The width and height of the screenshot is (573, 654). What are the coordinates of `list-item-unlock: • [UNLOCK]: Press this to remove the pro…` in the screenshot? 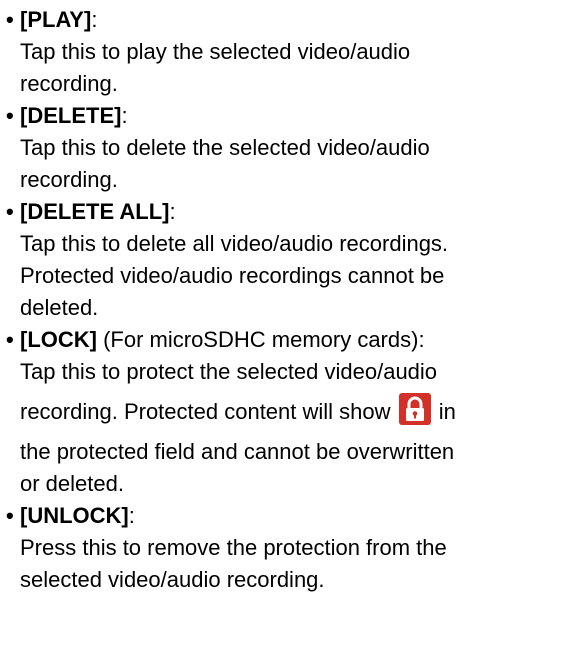 It's located at (286, 548).